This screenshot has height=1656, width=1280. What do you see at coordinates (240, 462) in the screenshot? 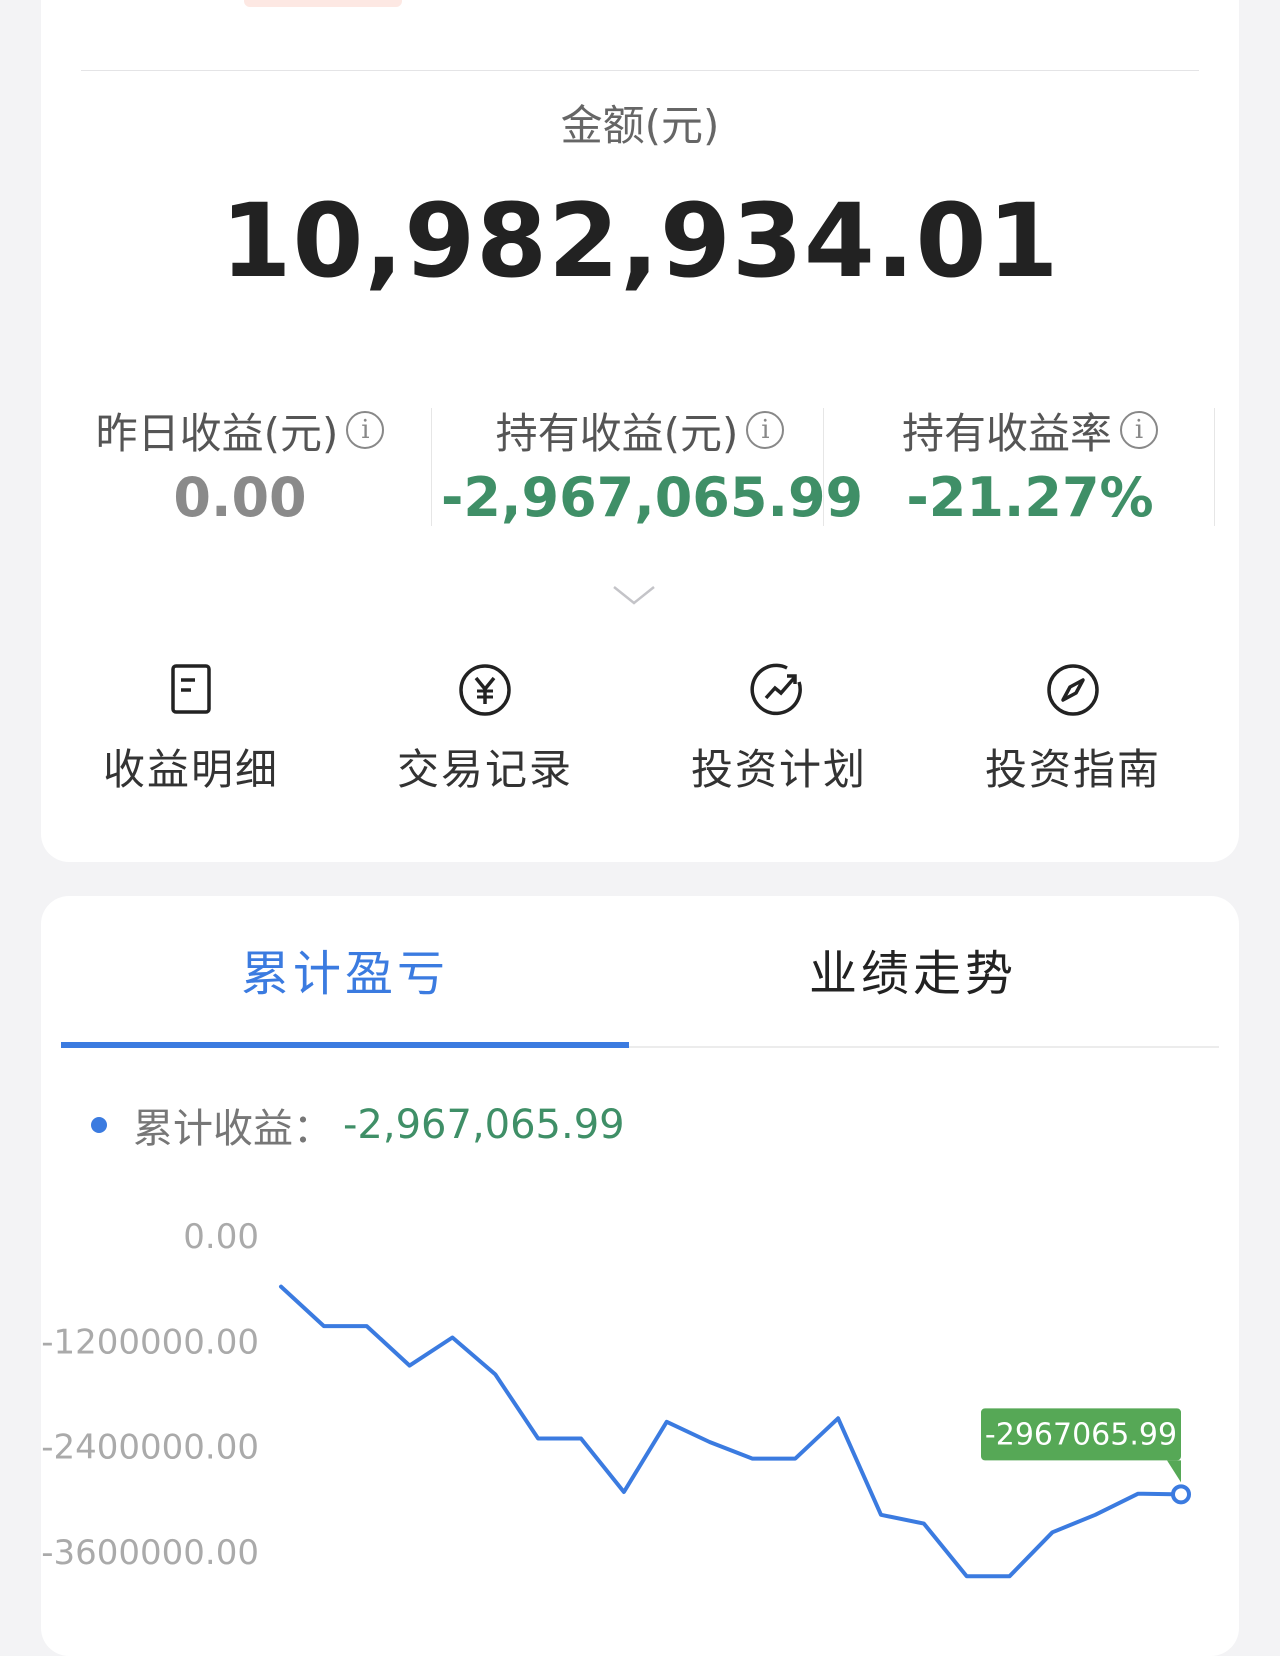
I see `stat-yesterday-income: 昨日收益(元) i 0.00` at bounding box center [240, 462].